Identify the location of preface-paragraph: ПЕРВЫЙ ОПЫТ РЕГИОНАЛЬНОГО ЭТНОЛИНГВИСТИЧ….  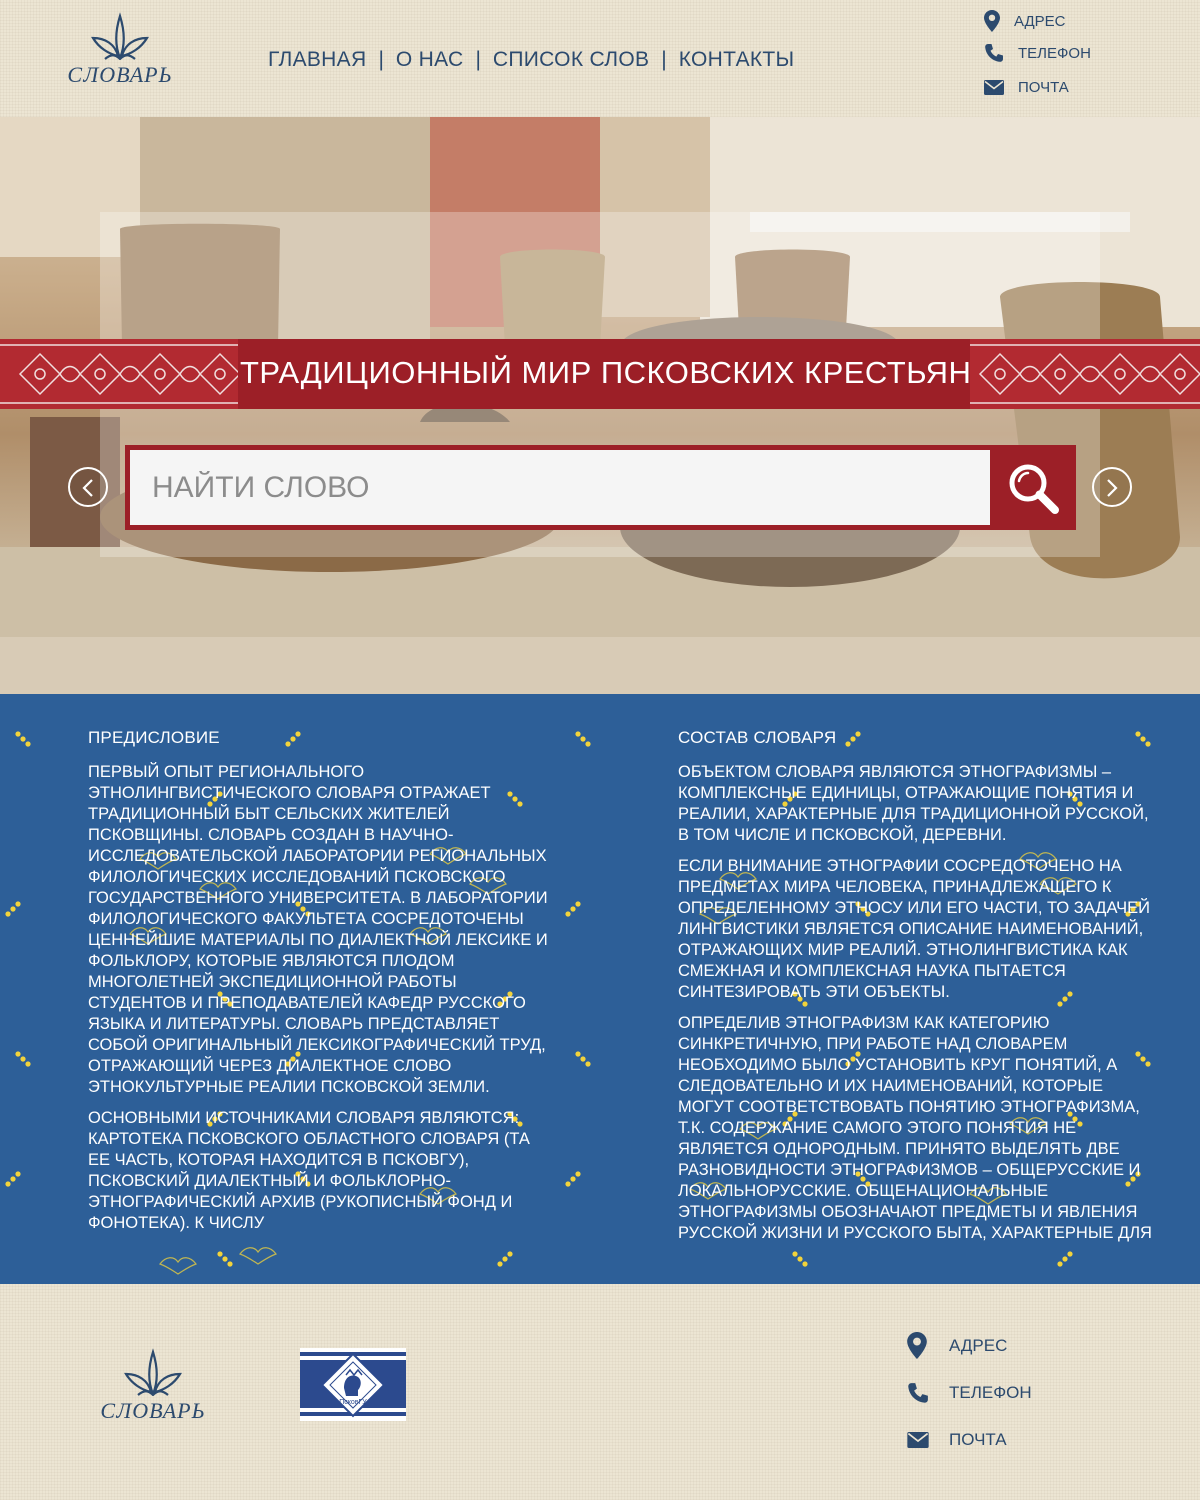
(318, 929).